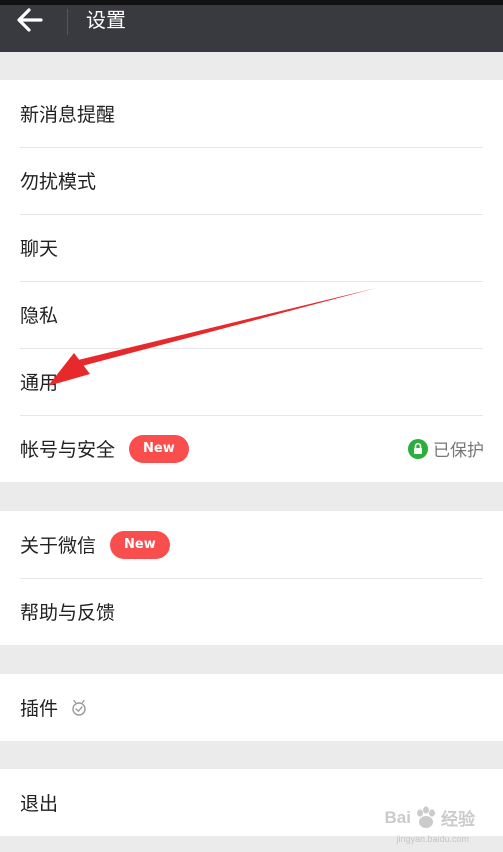 This screenshot has width=503, height=852. Describe the element at coordinates (458, 819) in the screenshot. I see `watermark-text-right: 经验` at that location.